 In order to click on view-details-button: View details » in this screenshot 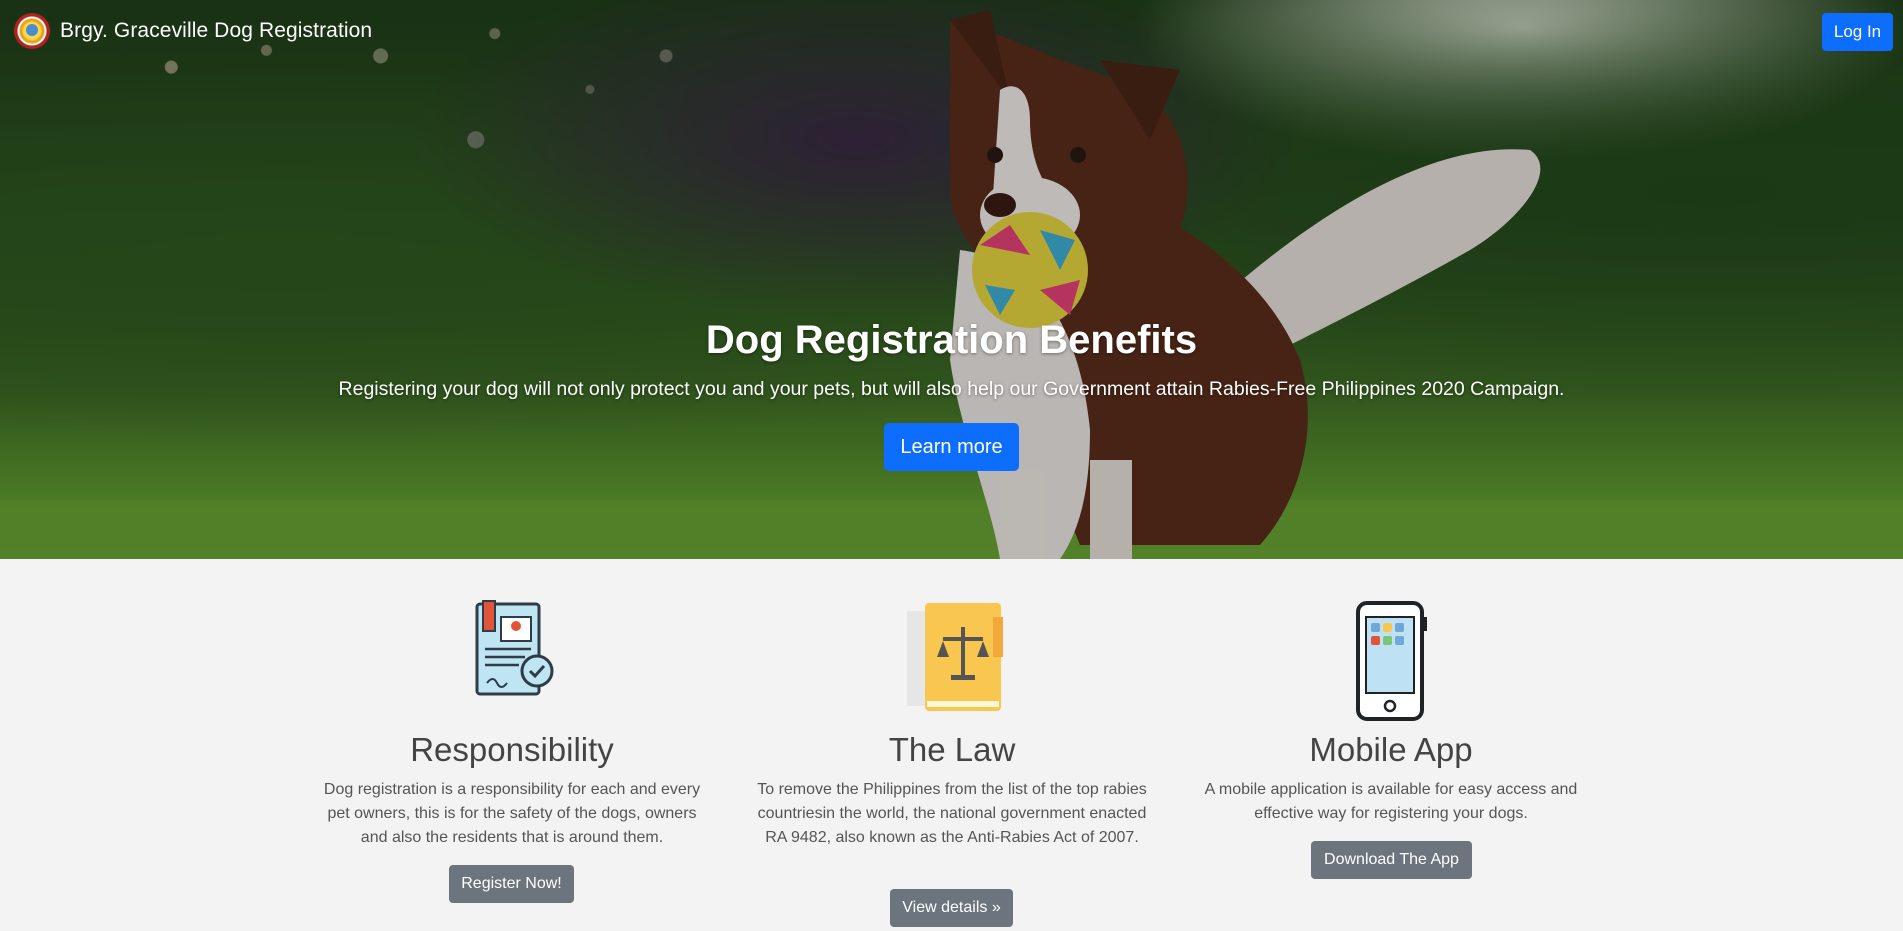, I will do `click(951, 908)`.